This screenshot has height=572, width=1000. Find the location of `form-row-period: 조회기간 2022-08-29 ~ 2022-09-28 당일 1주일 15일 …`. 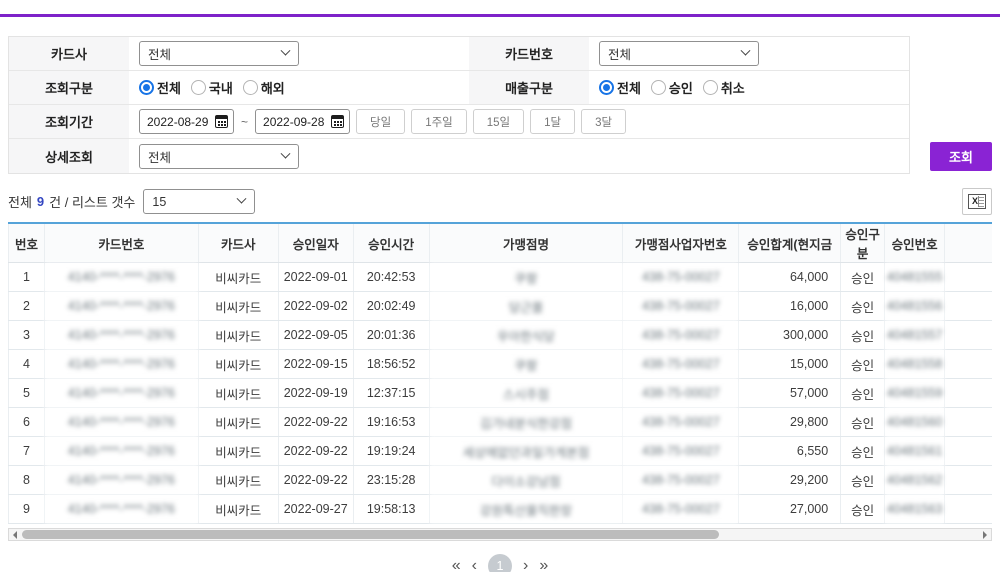

form-row-period: 조회기간 2022-08-29 ~ 2022-09-28 당일 1주일 15일 … is located at coordinates (459, 122).